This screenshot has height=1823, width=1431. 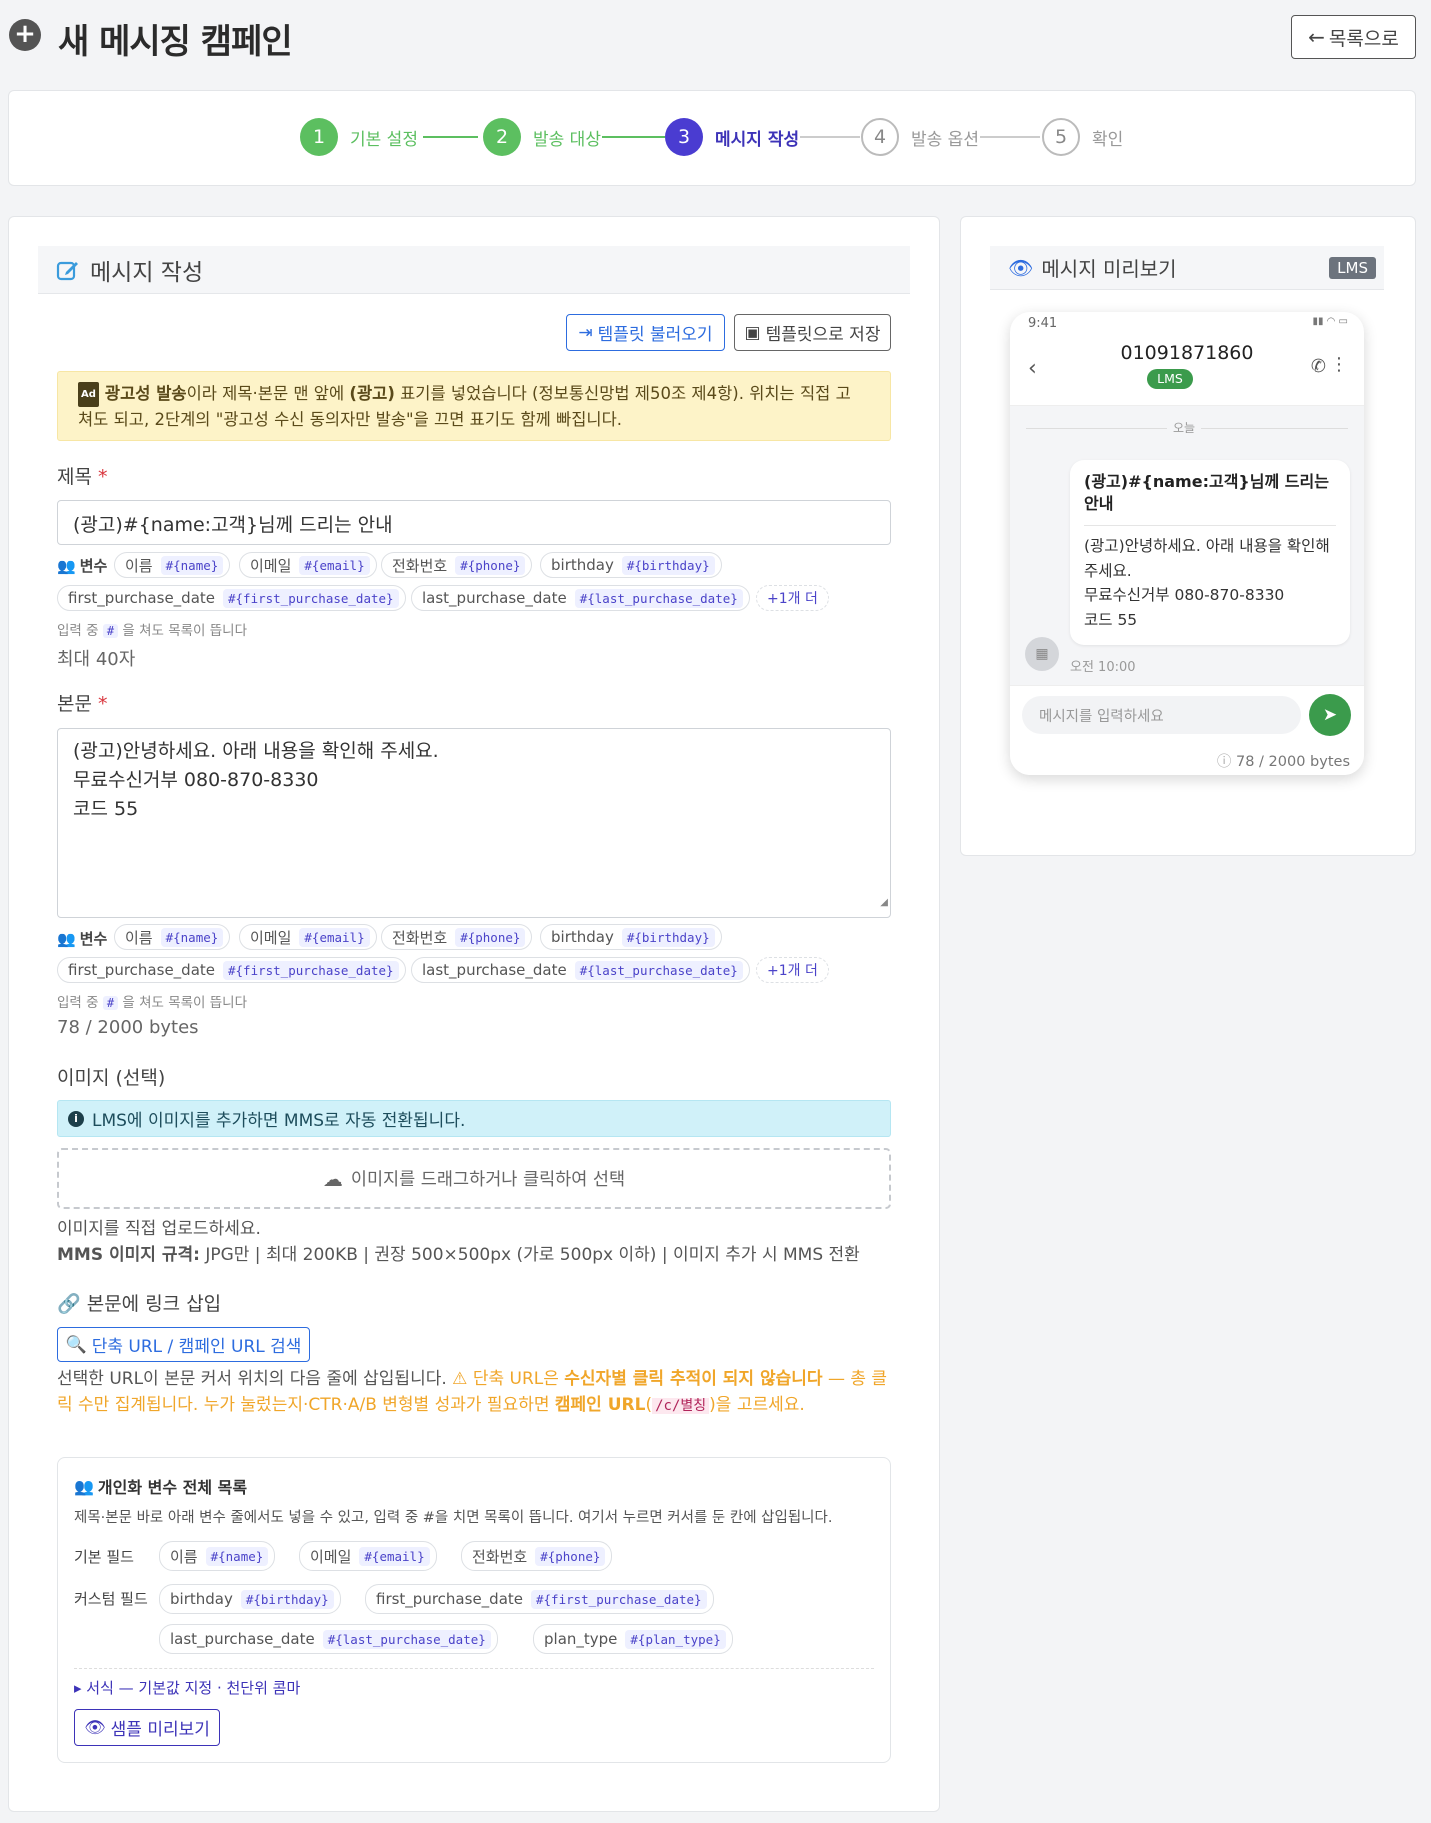 What do you see at coordinates (104, 1557) in the screenshot?
I see `basic-fields-label: 기본 필드` at bounding box center [104, 1557].